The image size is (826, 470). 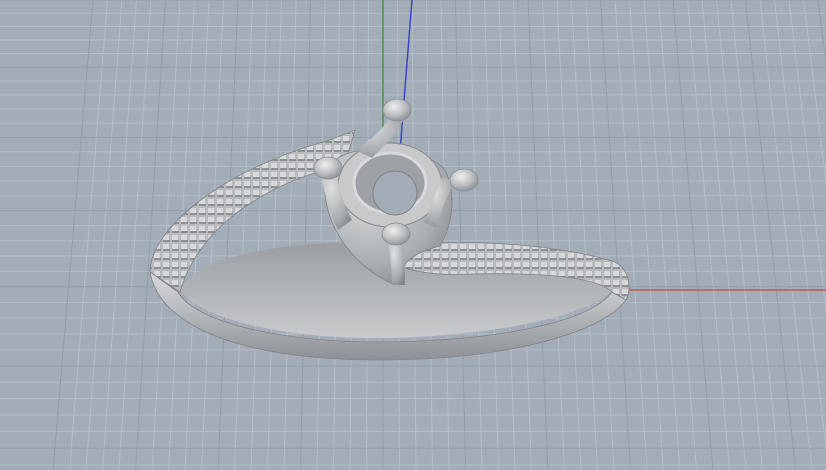 What do you see at coordinates (397, 110) in the screenshot?
I see `prong-top-tip` at bounding box center [397, 110].